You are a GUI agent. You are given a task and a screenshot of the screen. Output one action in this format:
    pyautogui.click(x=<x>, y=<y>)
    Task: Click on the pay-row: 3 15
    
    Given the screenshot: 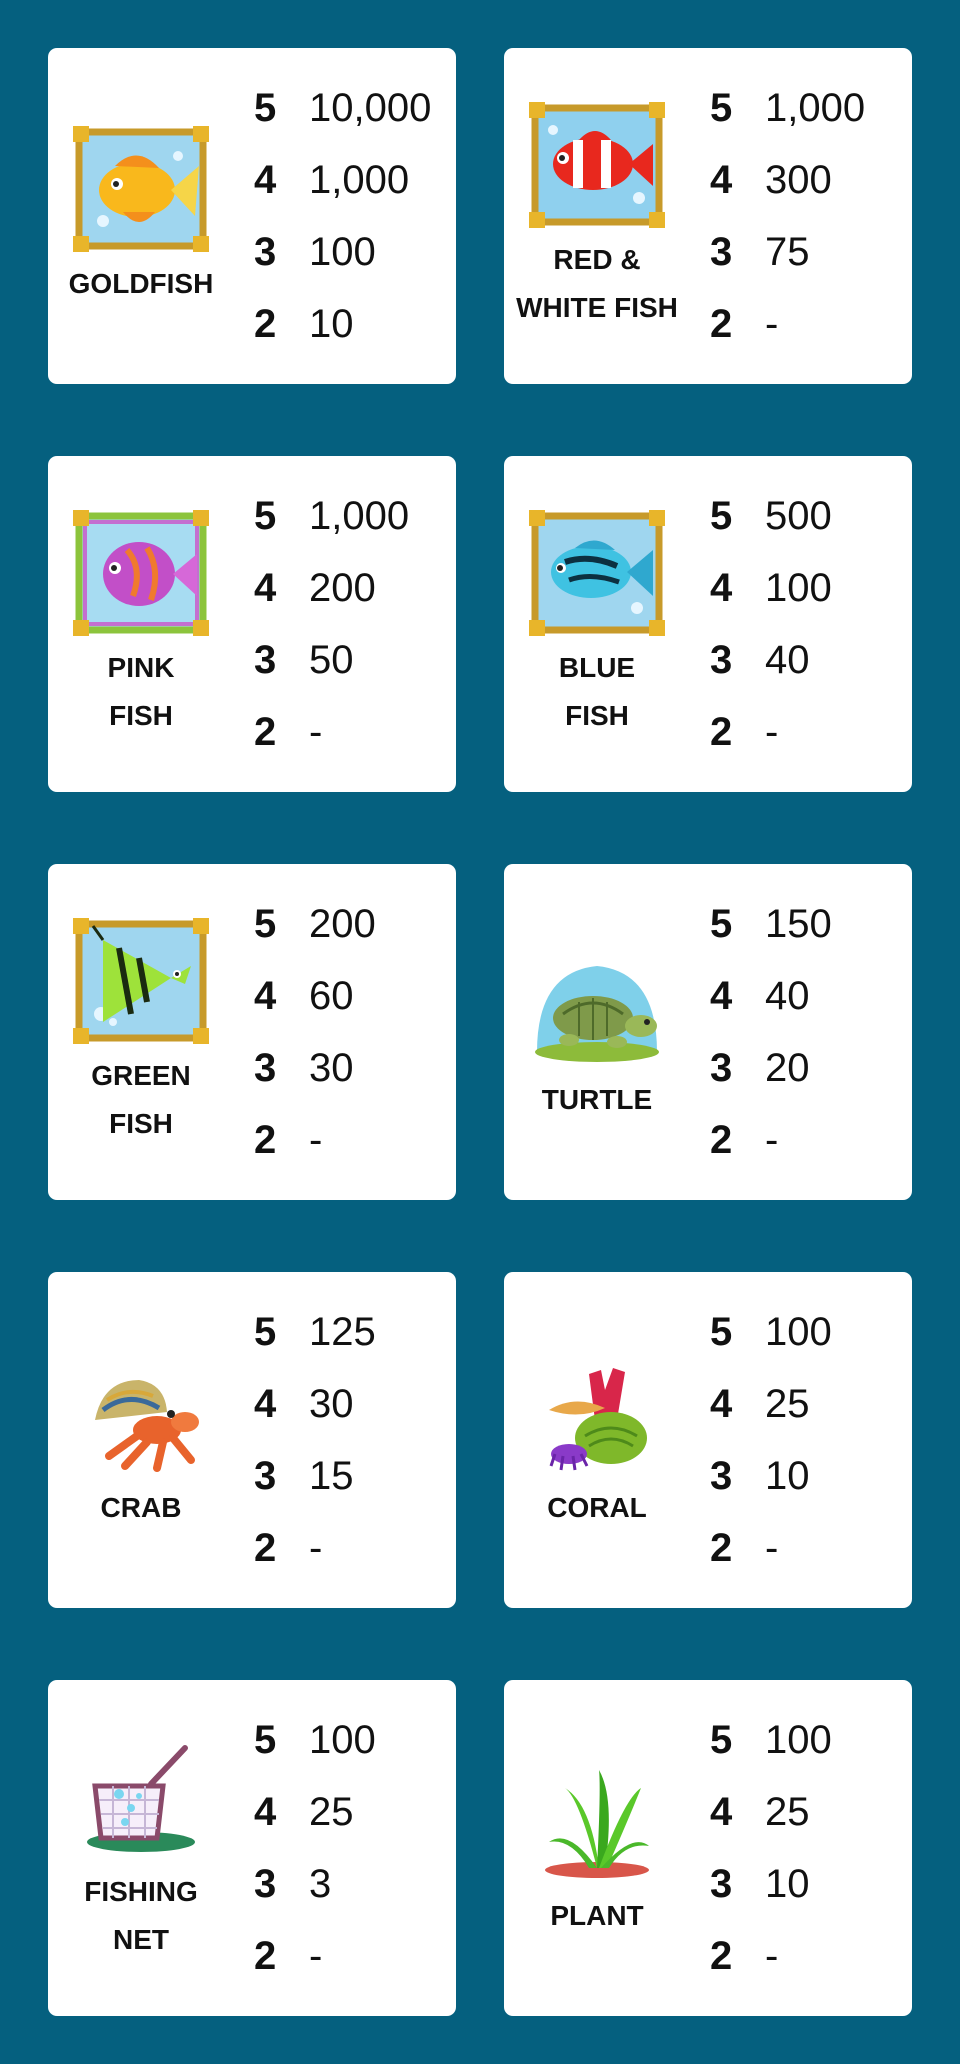 What is the action you would take?
    pyautogui.click(x=352, y=1476)
    